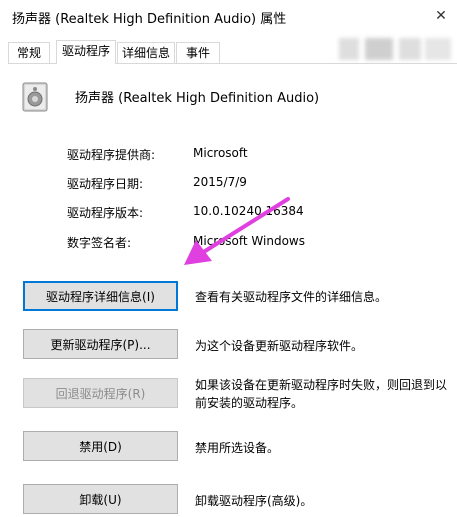 Image resolution: width=457 pixels, height=517 pixels. I want to click on update-driver-description: 为这个设备更新驱动程序软件。, so click(279, 346).